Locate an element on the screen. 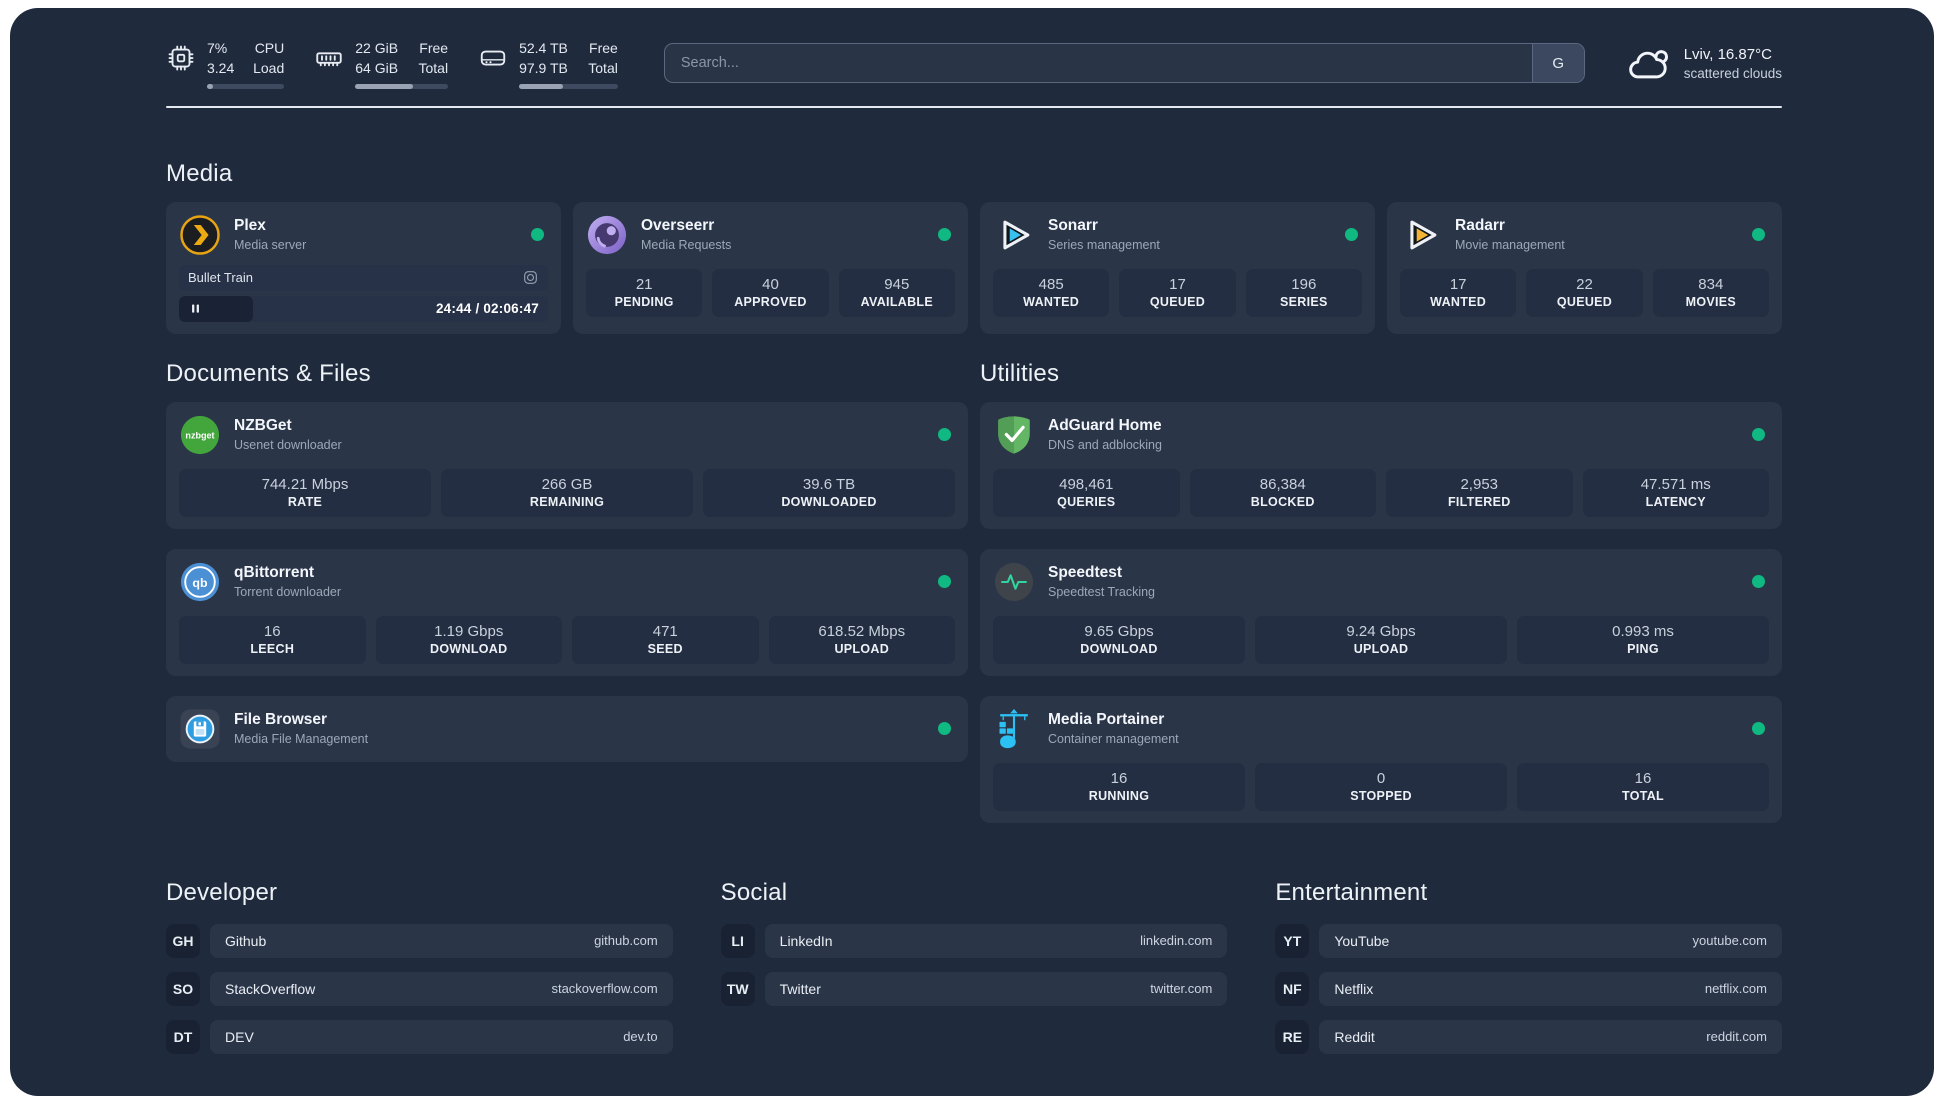 The height and width of the screenshot is (1104, 1944). weather-location-temp: Lviv, 16.87°C is located at coordinates (1727, 54).